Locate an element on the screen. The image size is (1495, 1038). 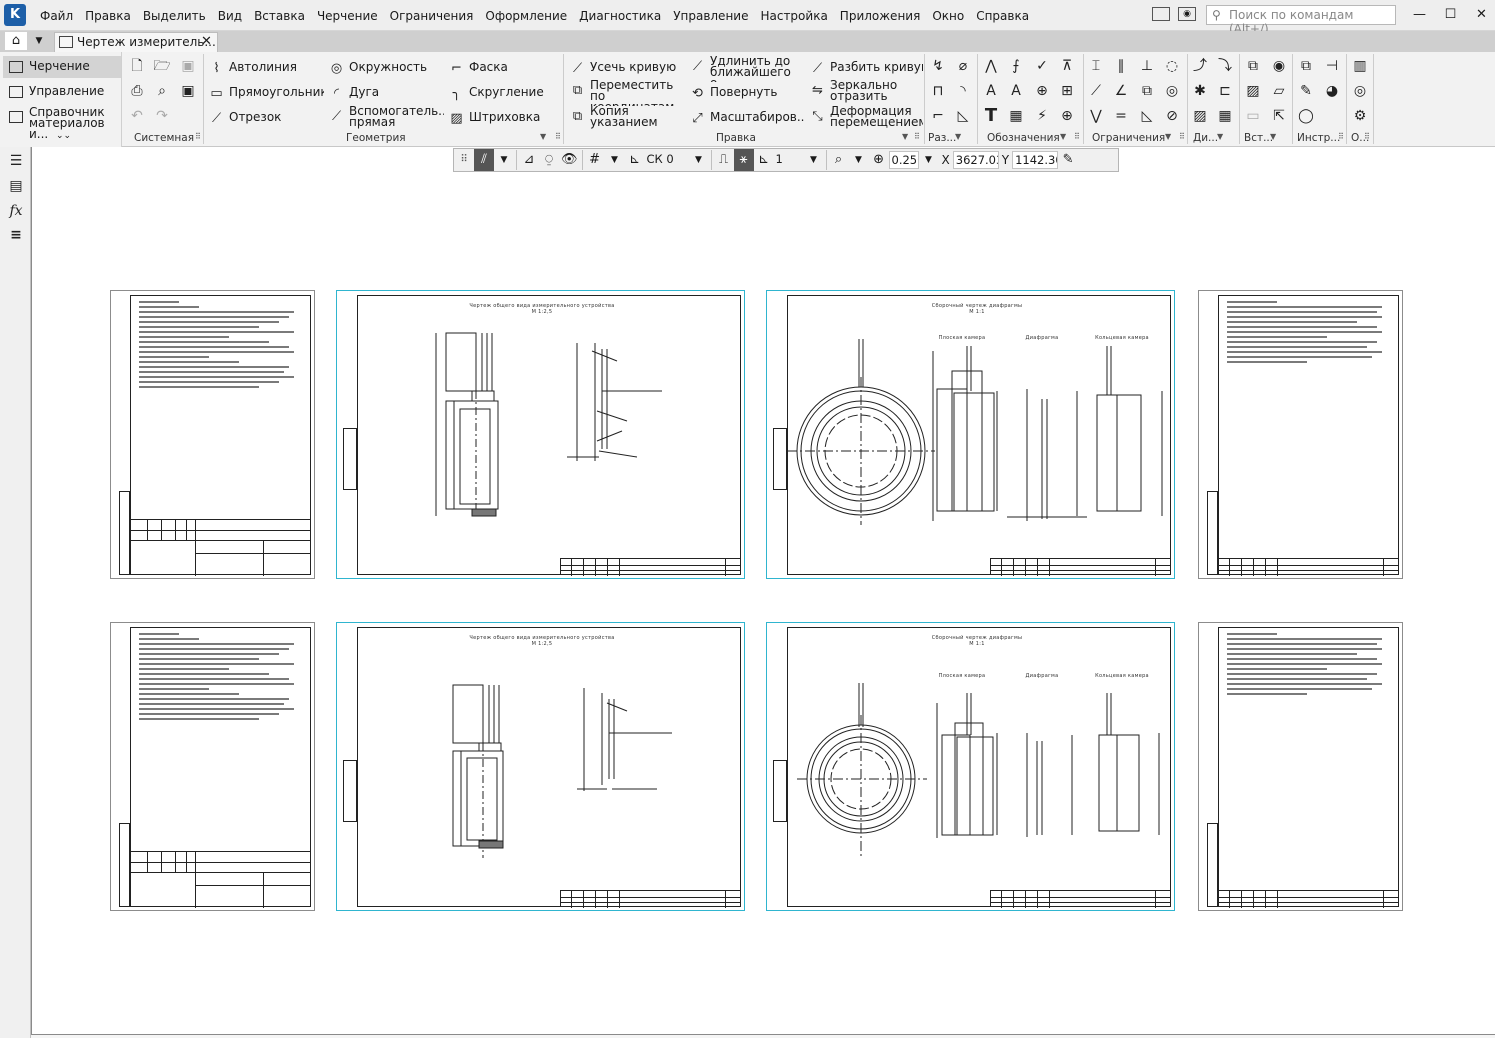
menu-file: Файл is located at coordinates (56, 16).